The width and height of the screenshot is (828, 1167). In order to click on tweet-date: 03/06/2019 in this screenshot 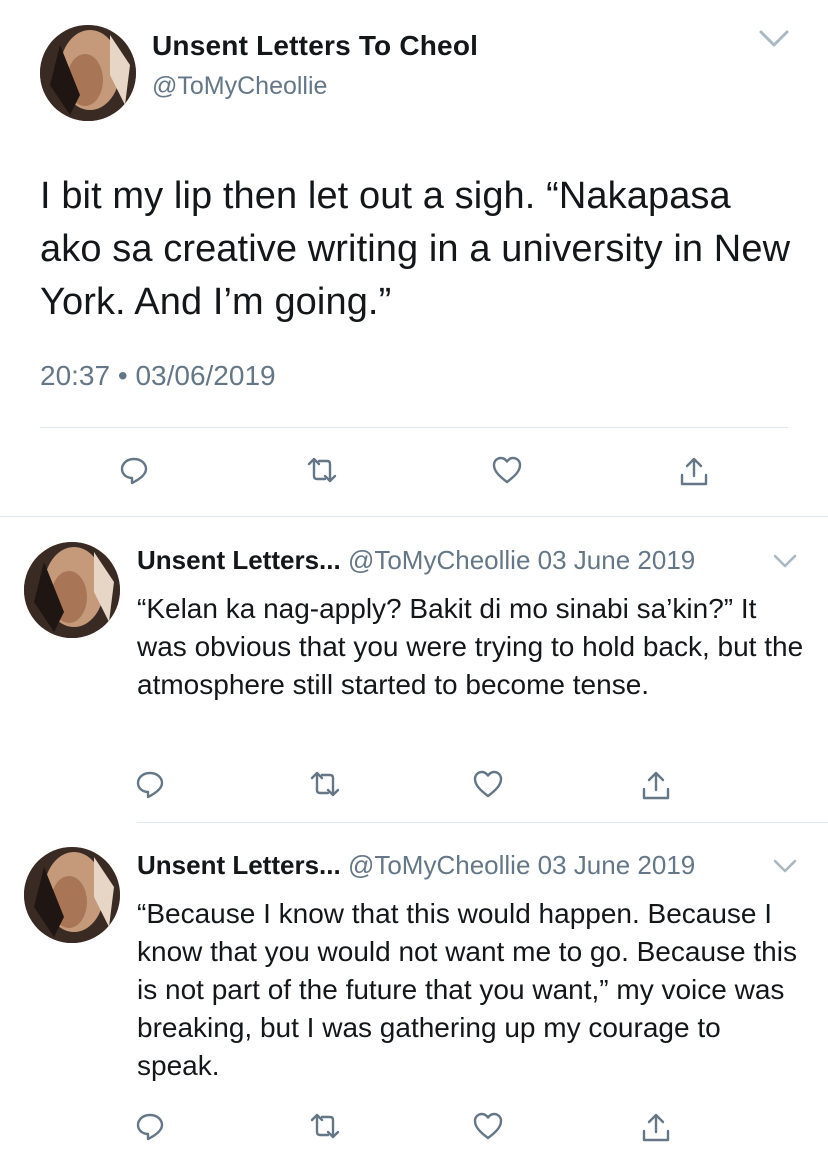, I will do `click(205, 375)`.